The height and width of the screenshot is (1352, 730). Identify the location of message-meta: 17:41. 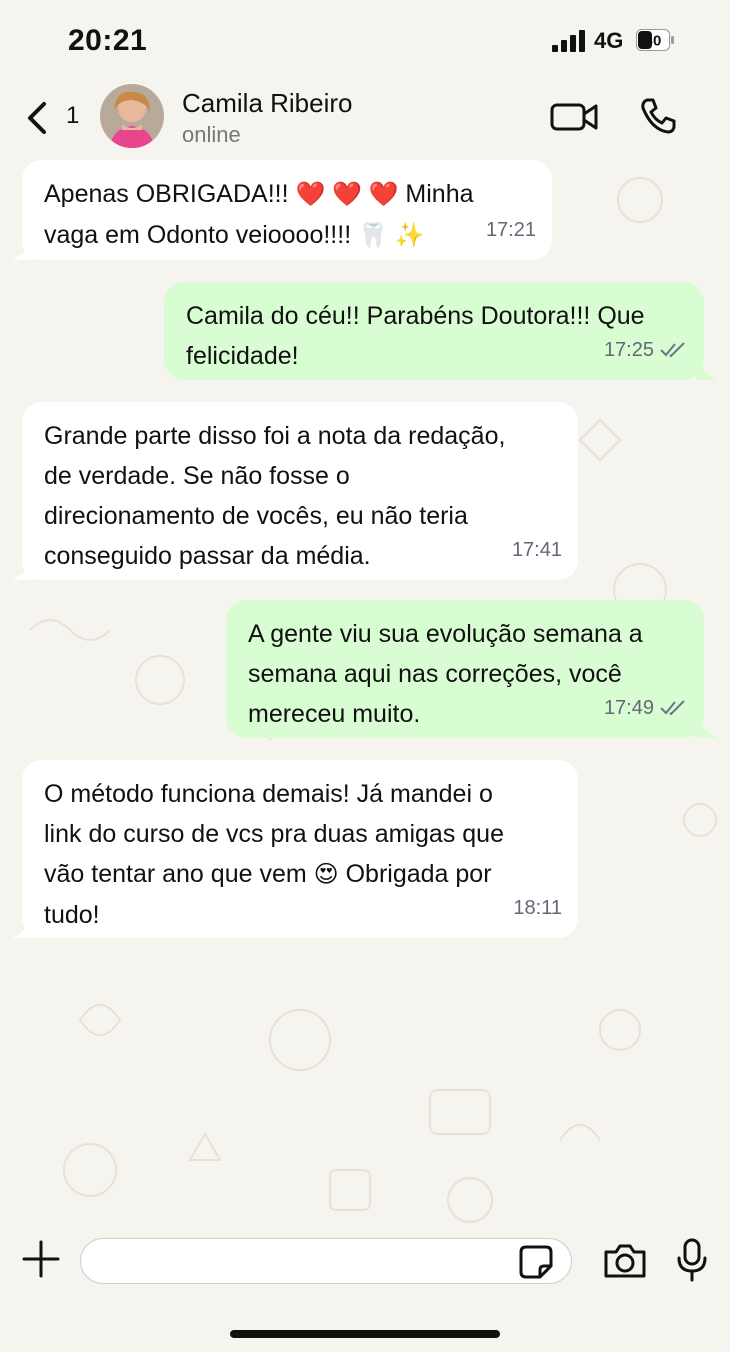
(537, 550).